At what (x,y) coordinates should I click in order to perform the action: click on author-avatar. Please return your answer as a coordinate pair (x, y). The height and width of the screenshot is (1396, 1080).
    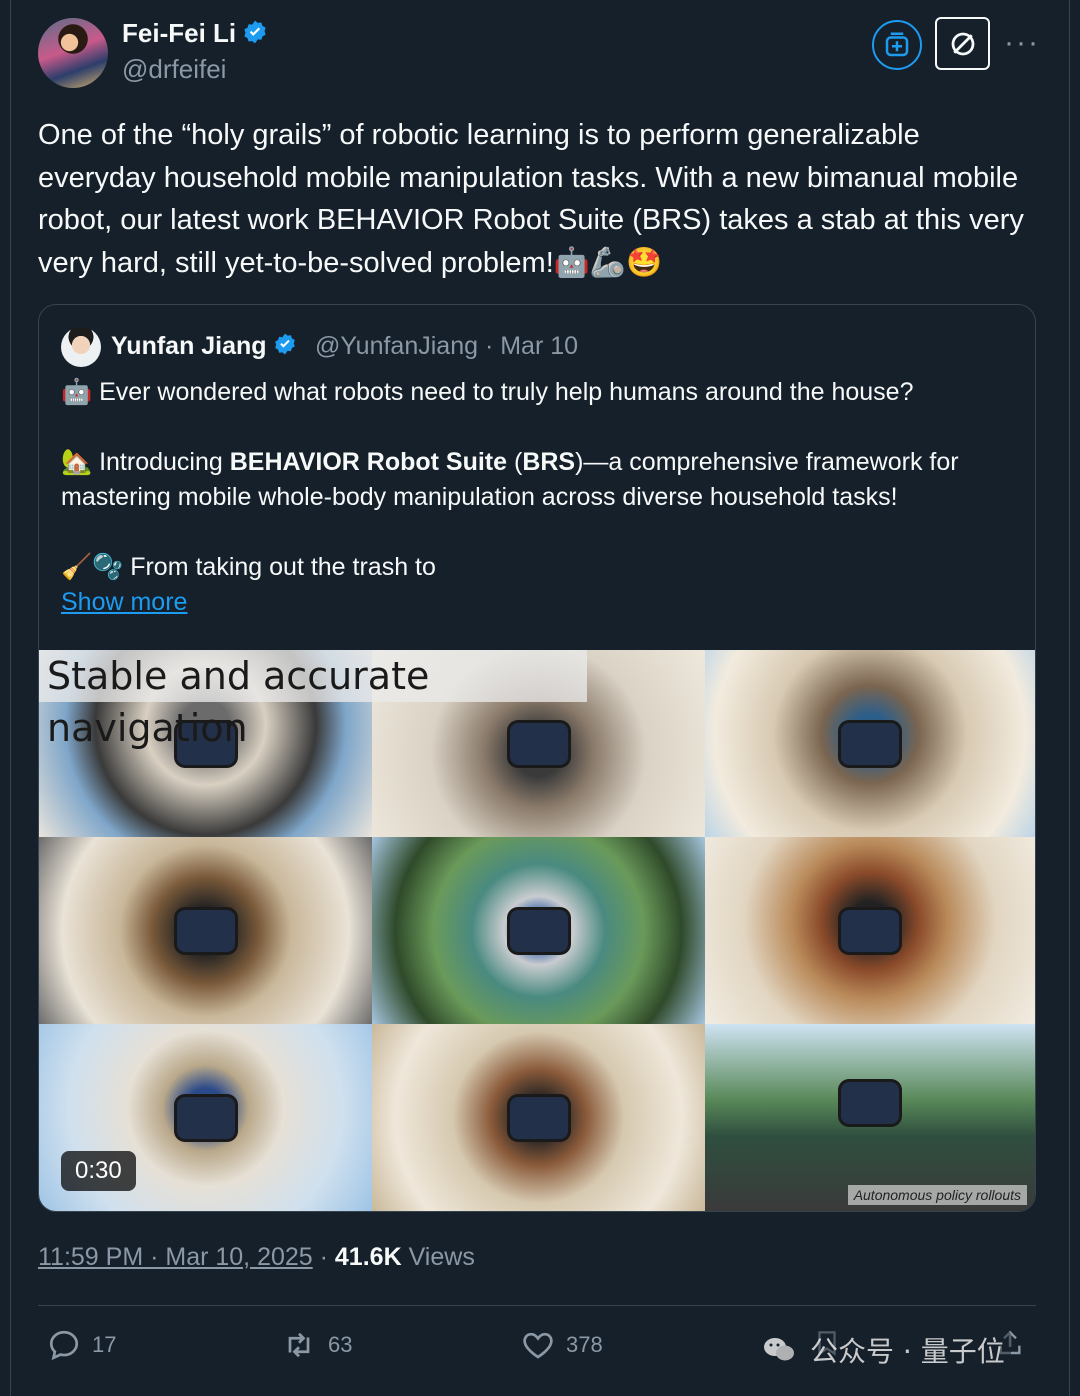
    Looking at the image, I should click on (73, 53).